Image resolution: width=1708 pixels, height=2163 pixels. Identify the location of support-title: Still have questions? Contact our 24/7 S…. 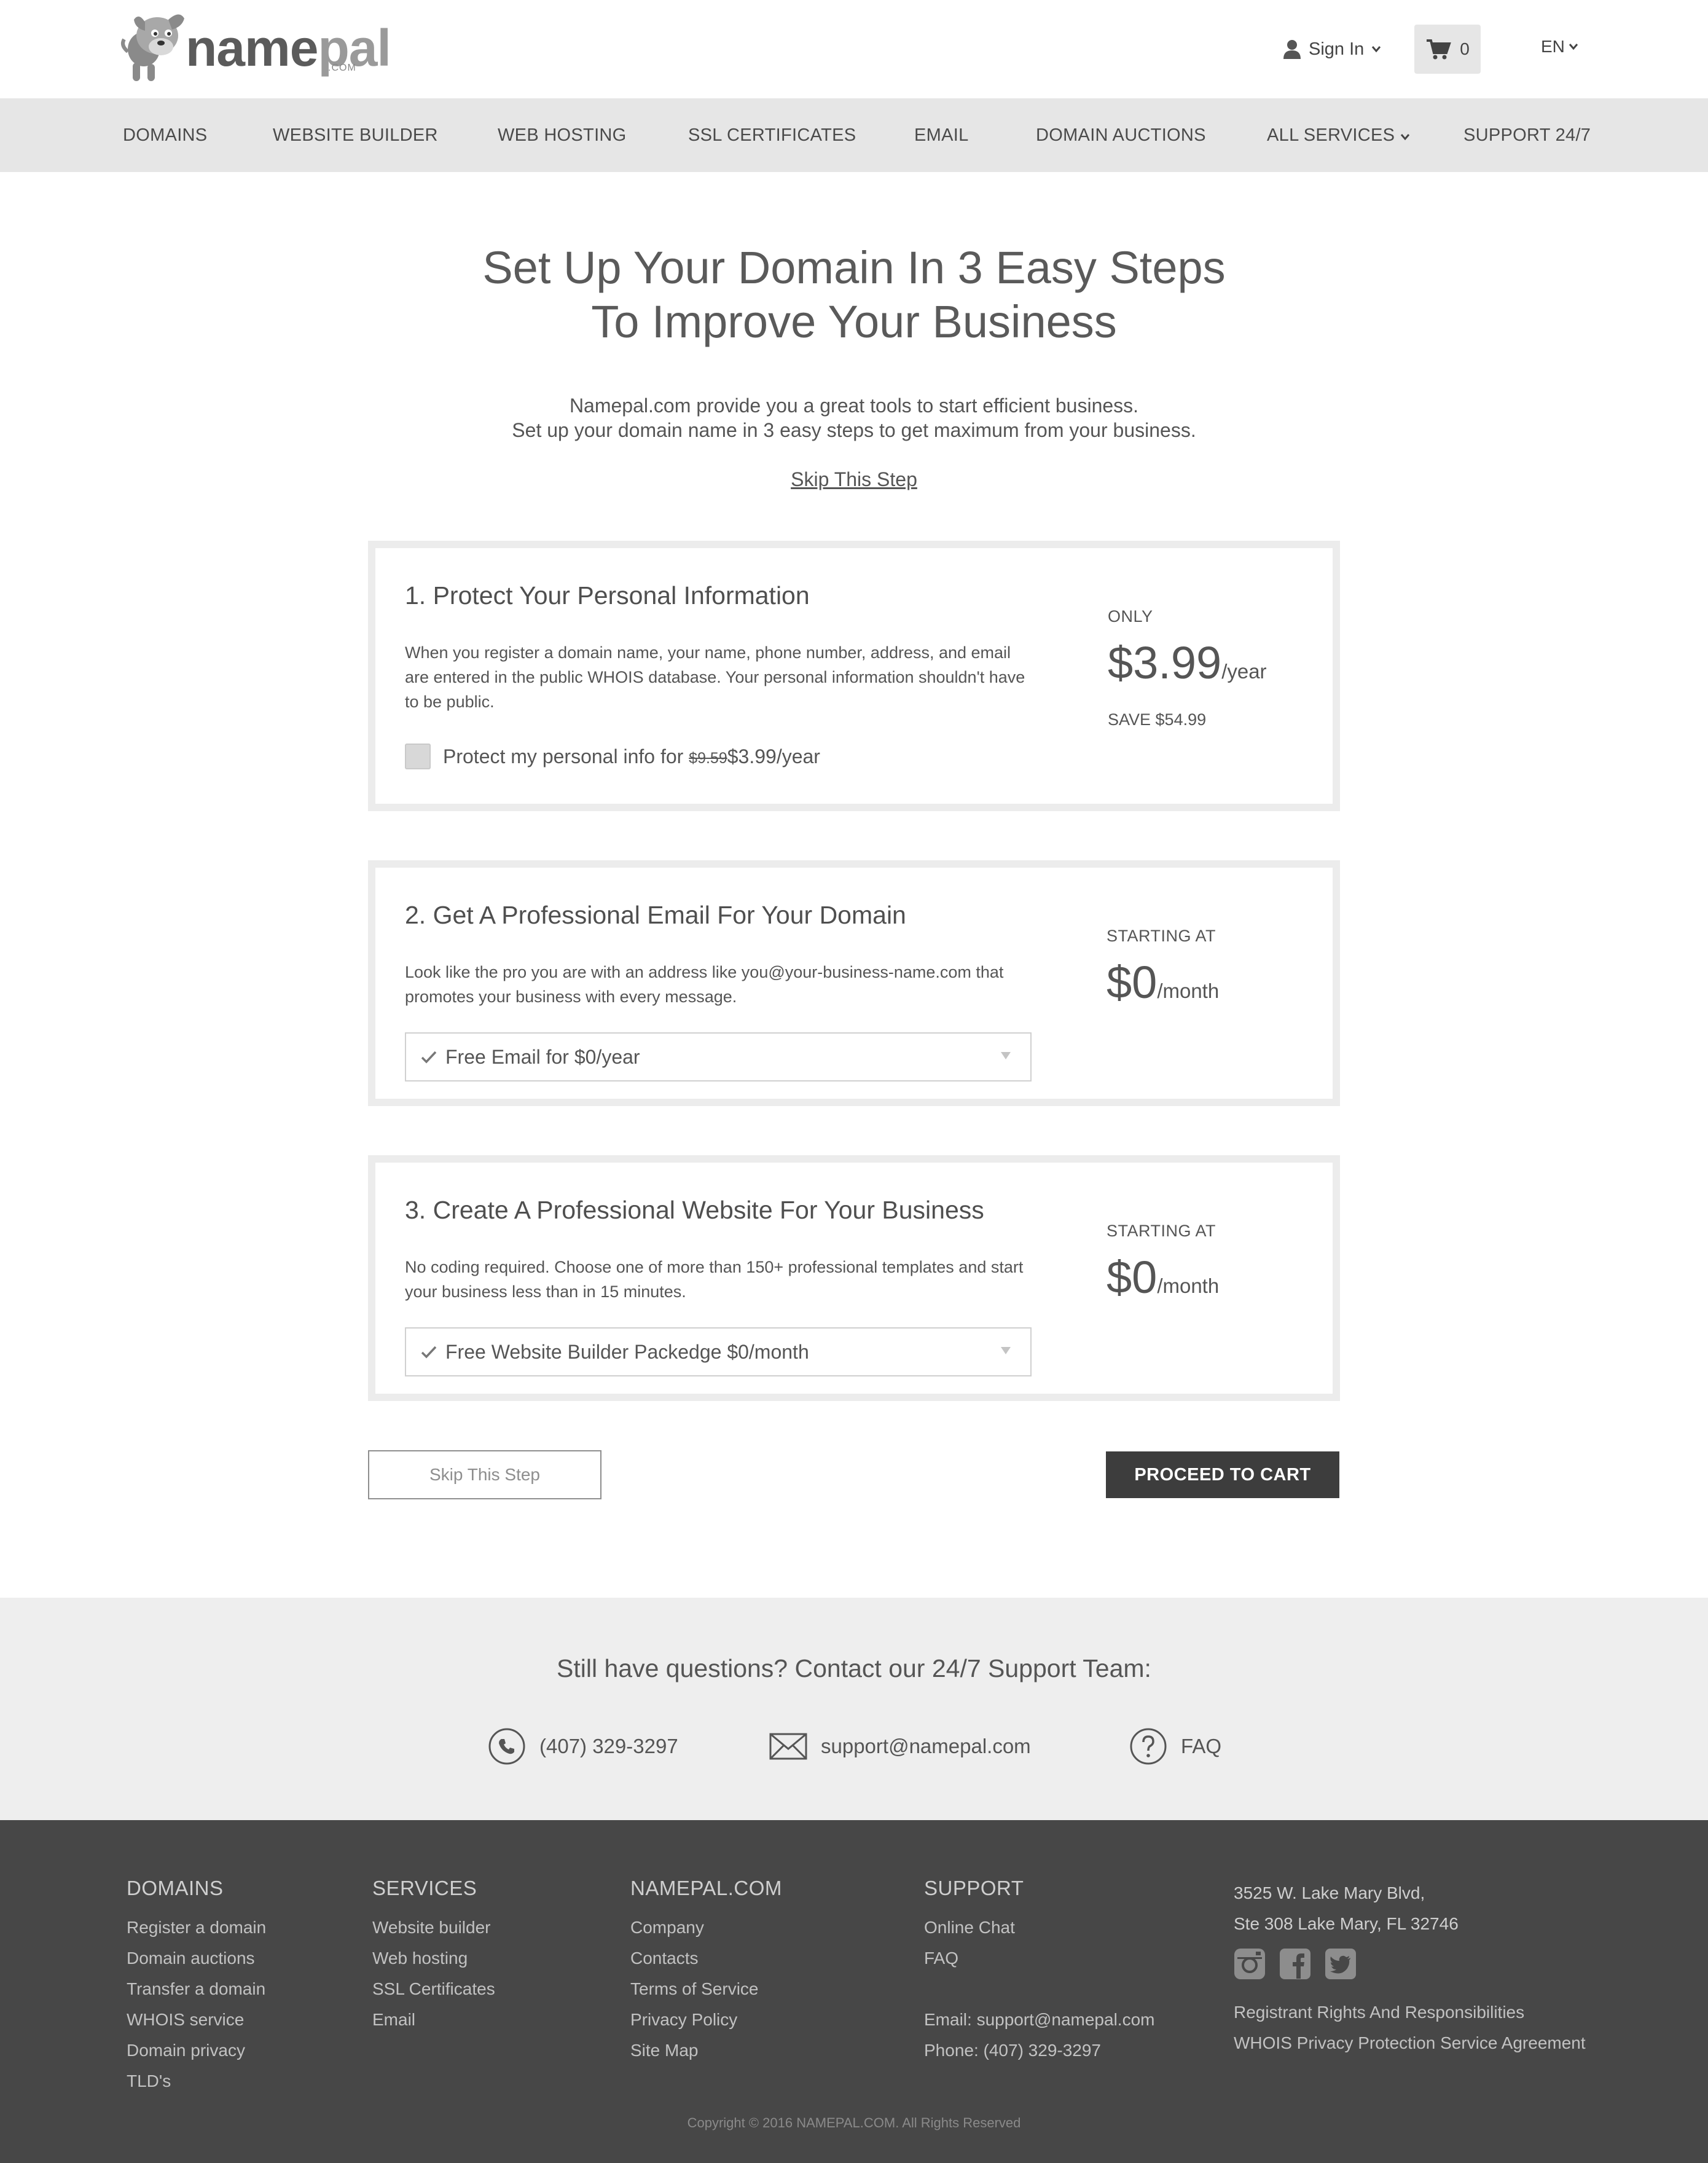
(854, 1668).